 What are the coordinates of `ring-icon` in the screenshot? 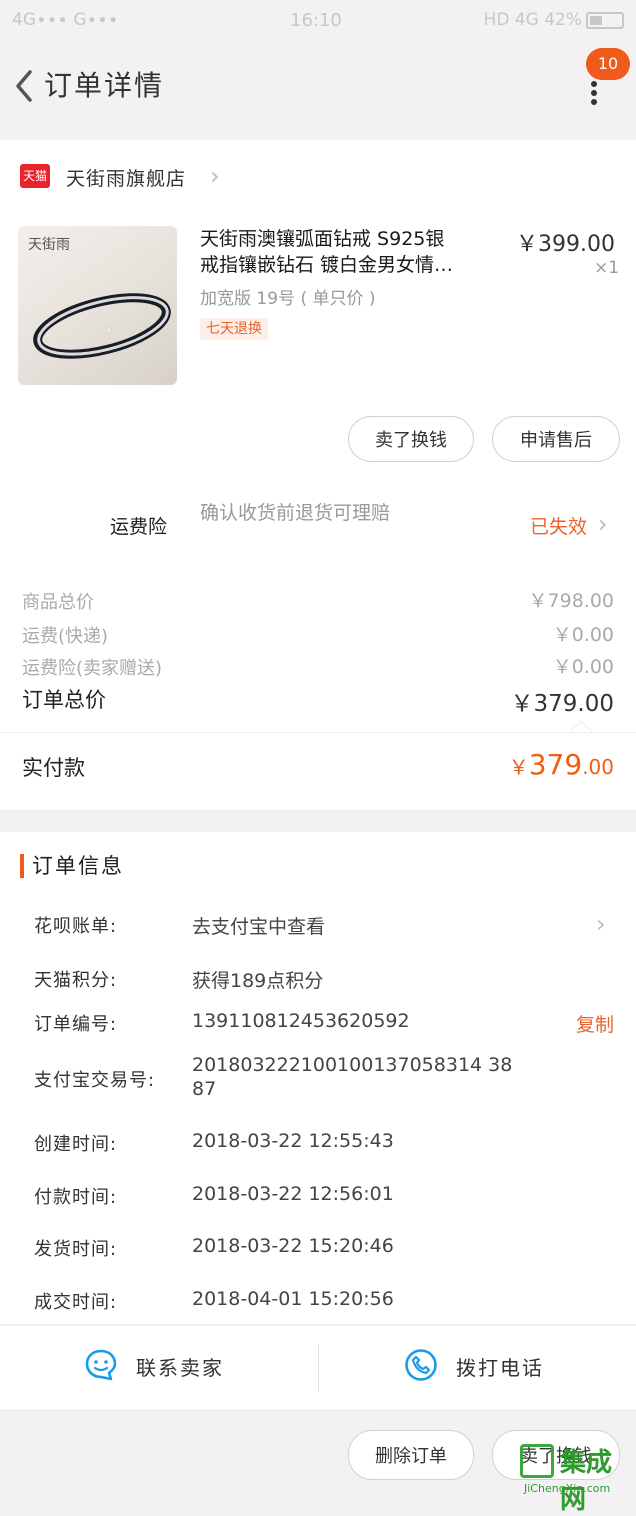 It's located at (102, 326).